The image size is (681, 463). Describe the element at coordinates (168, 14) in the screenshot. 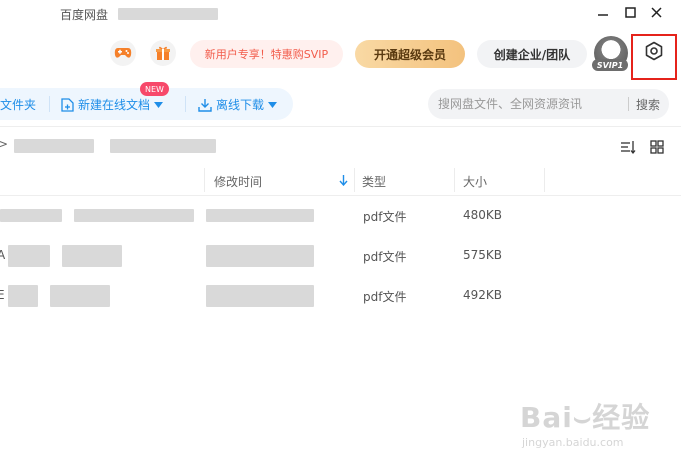

I see `blurred-title-extra` at that location.